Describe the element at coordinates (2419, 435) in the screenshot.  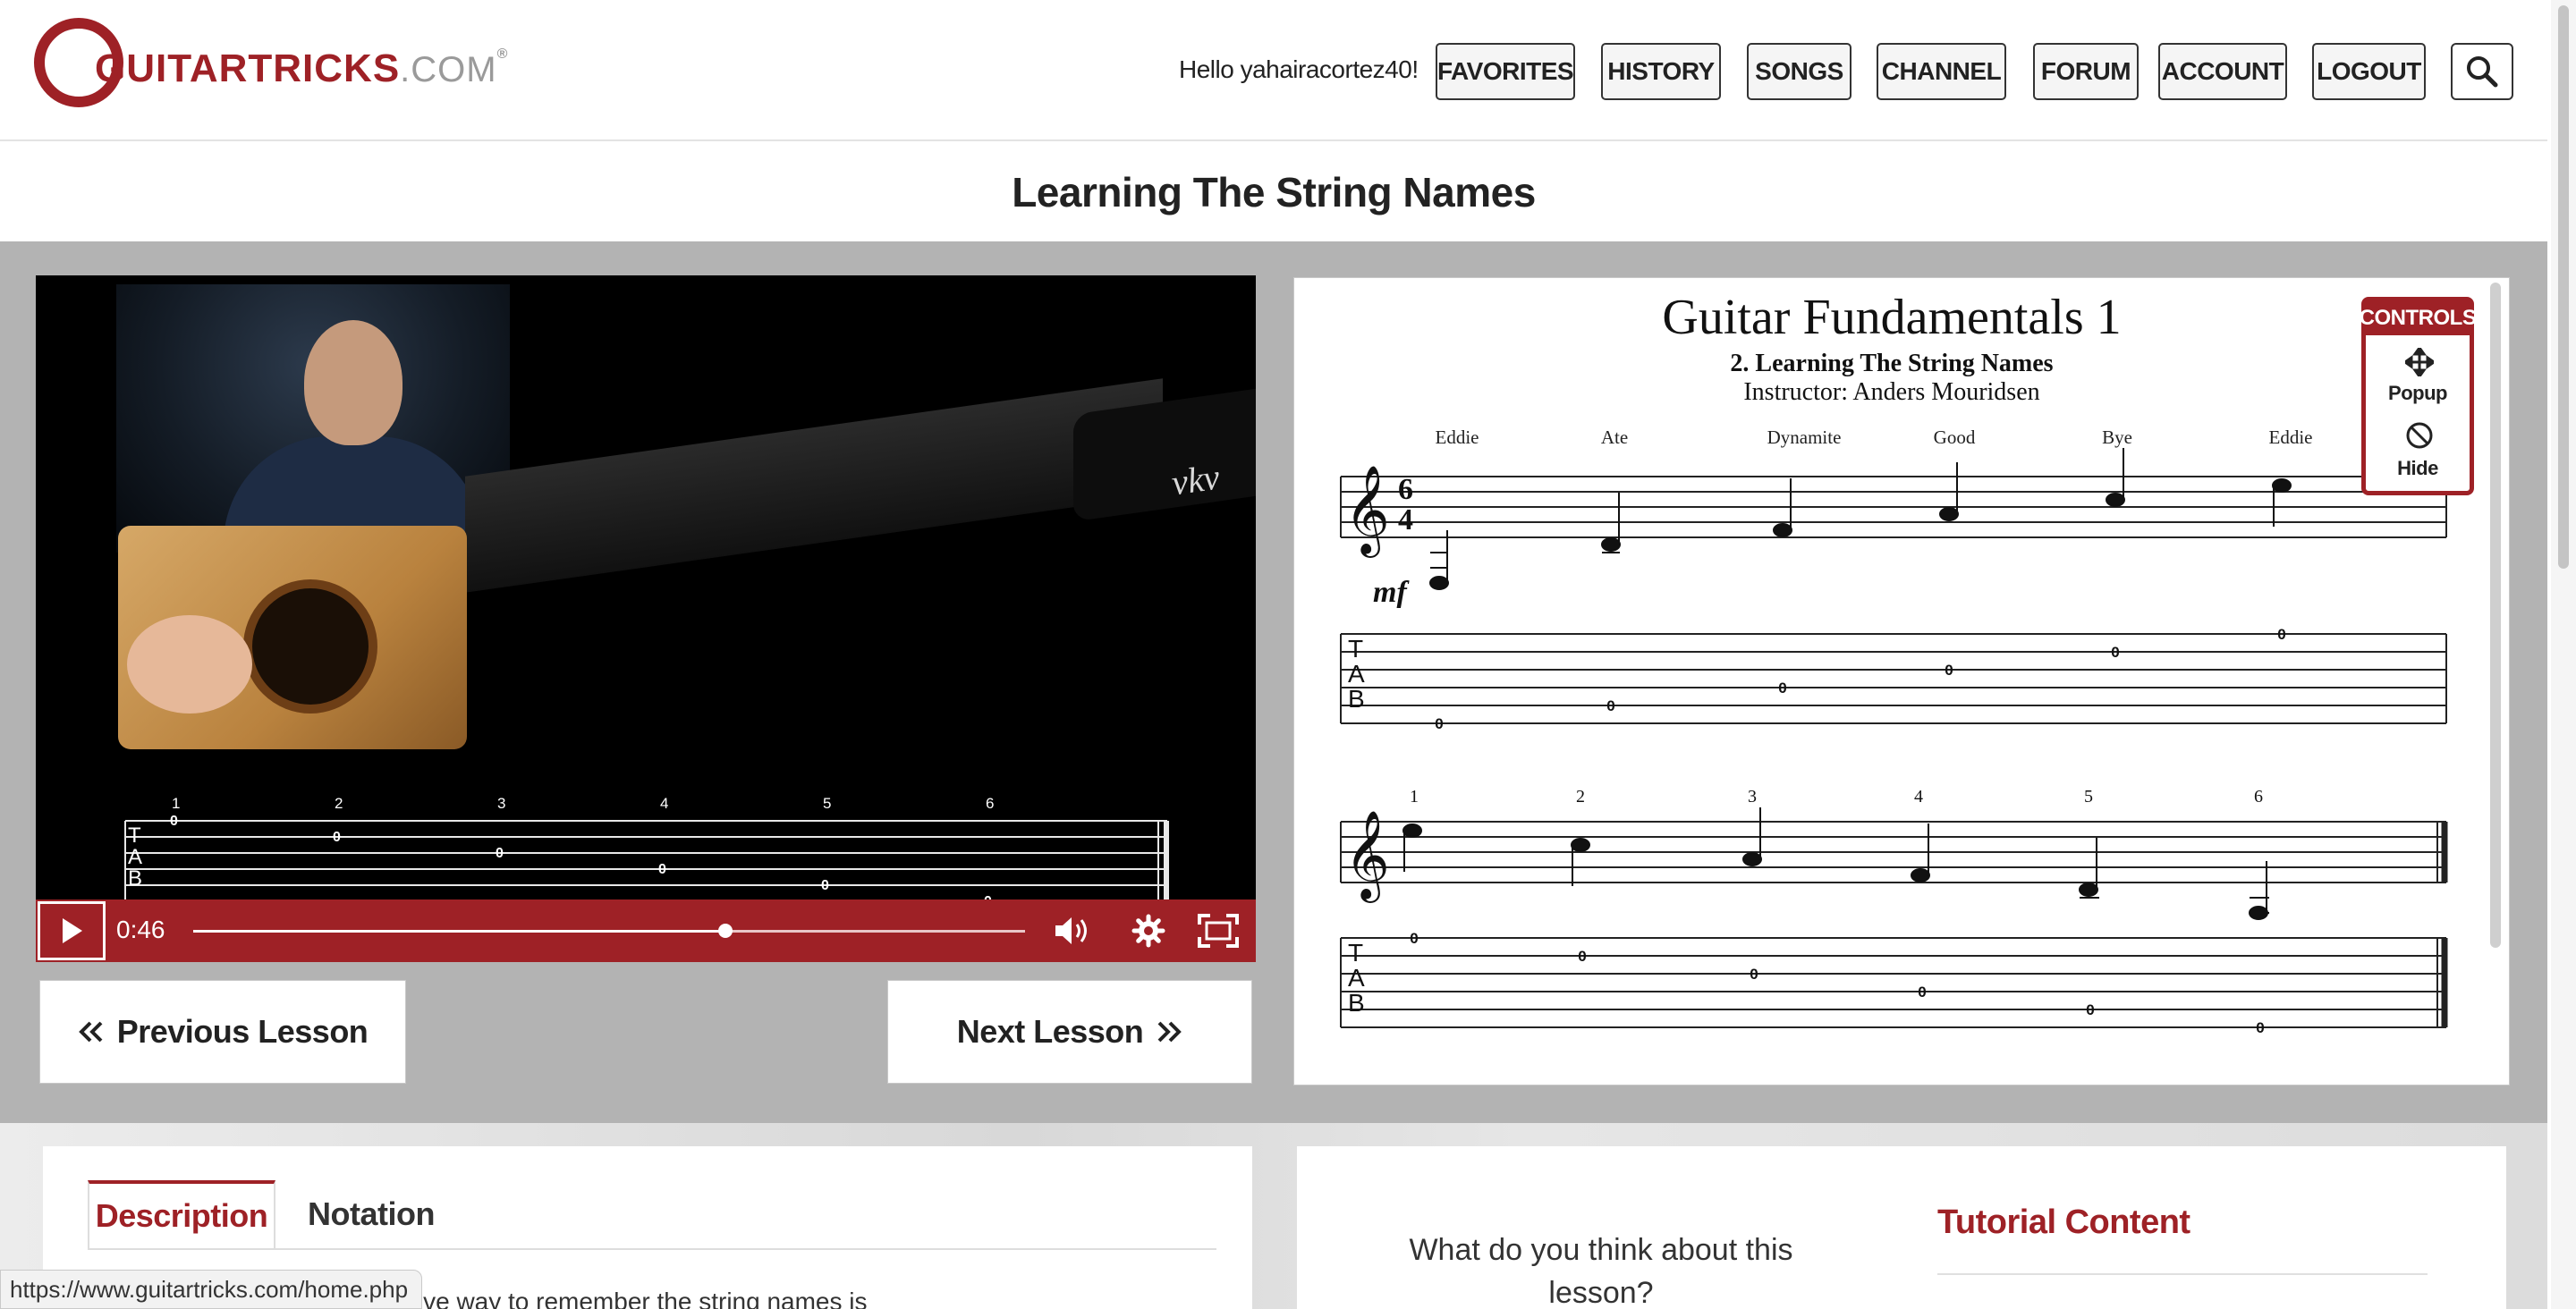
I see `hide-circle-slash-icon` at that location.